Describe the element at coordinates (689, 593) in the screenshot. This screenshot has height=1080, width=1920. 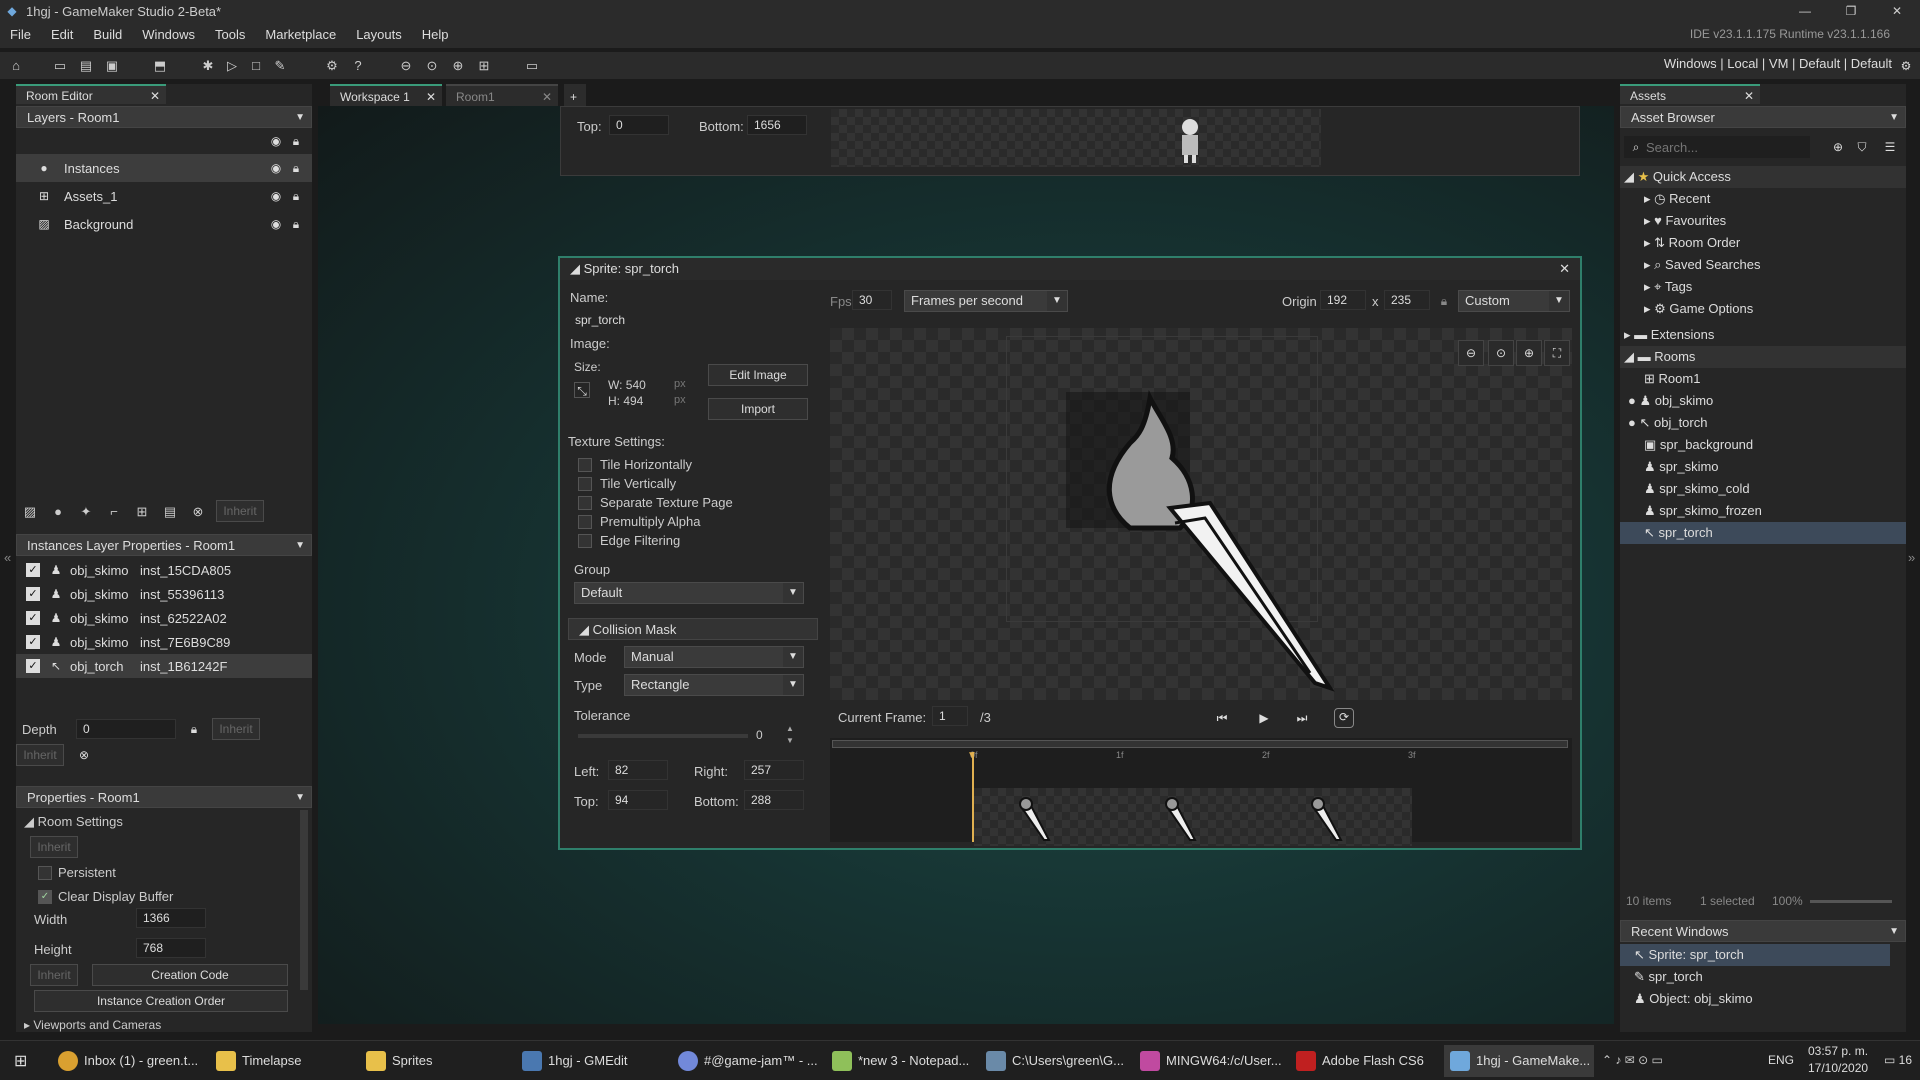
I see `group-select: Default ▼` at that location.